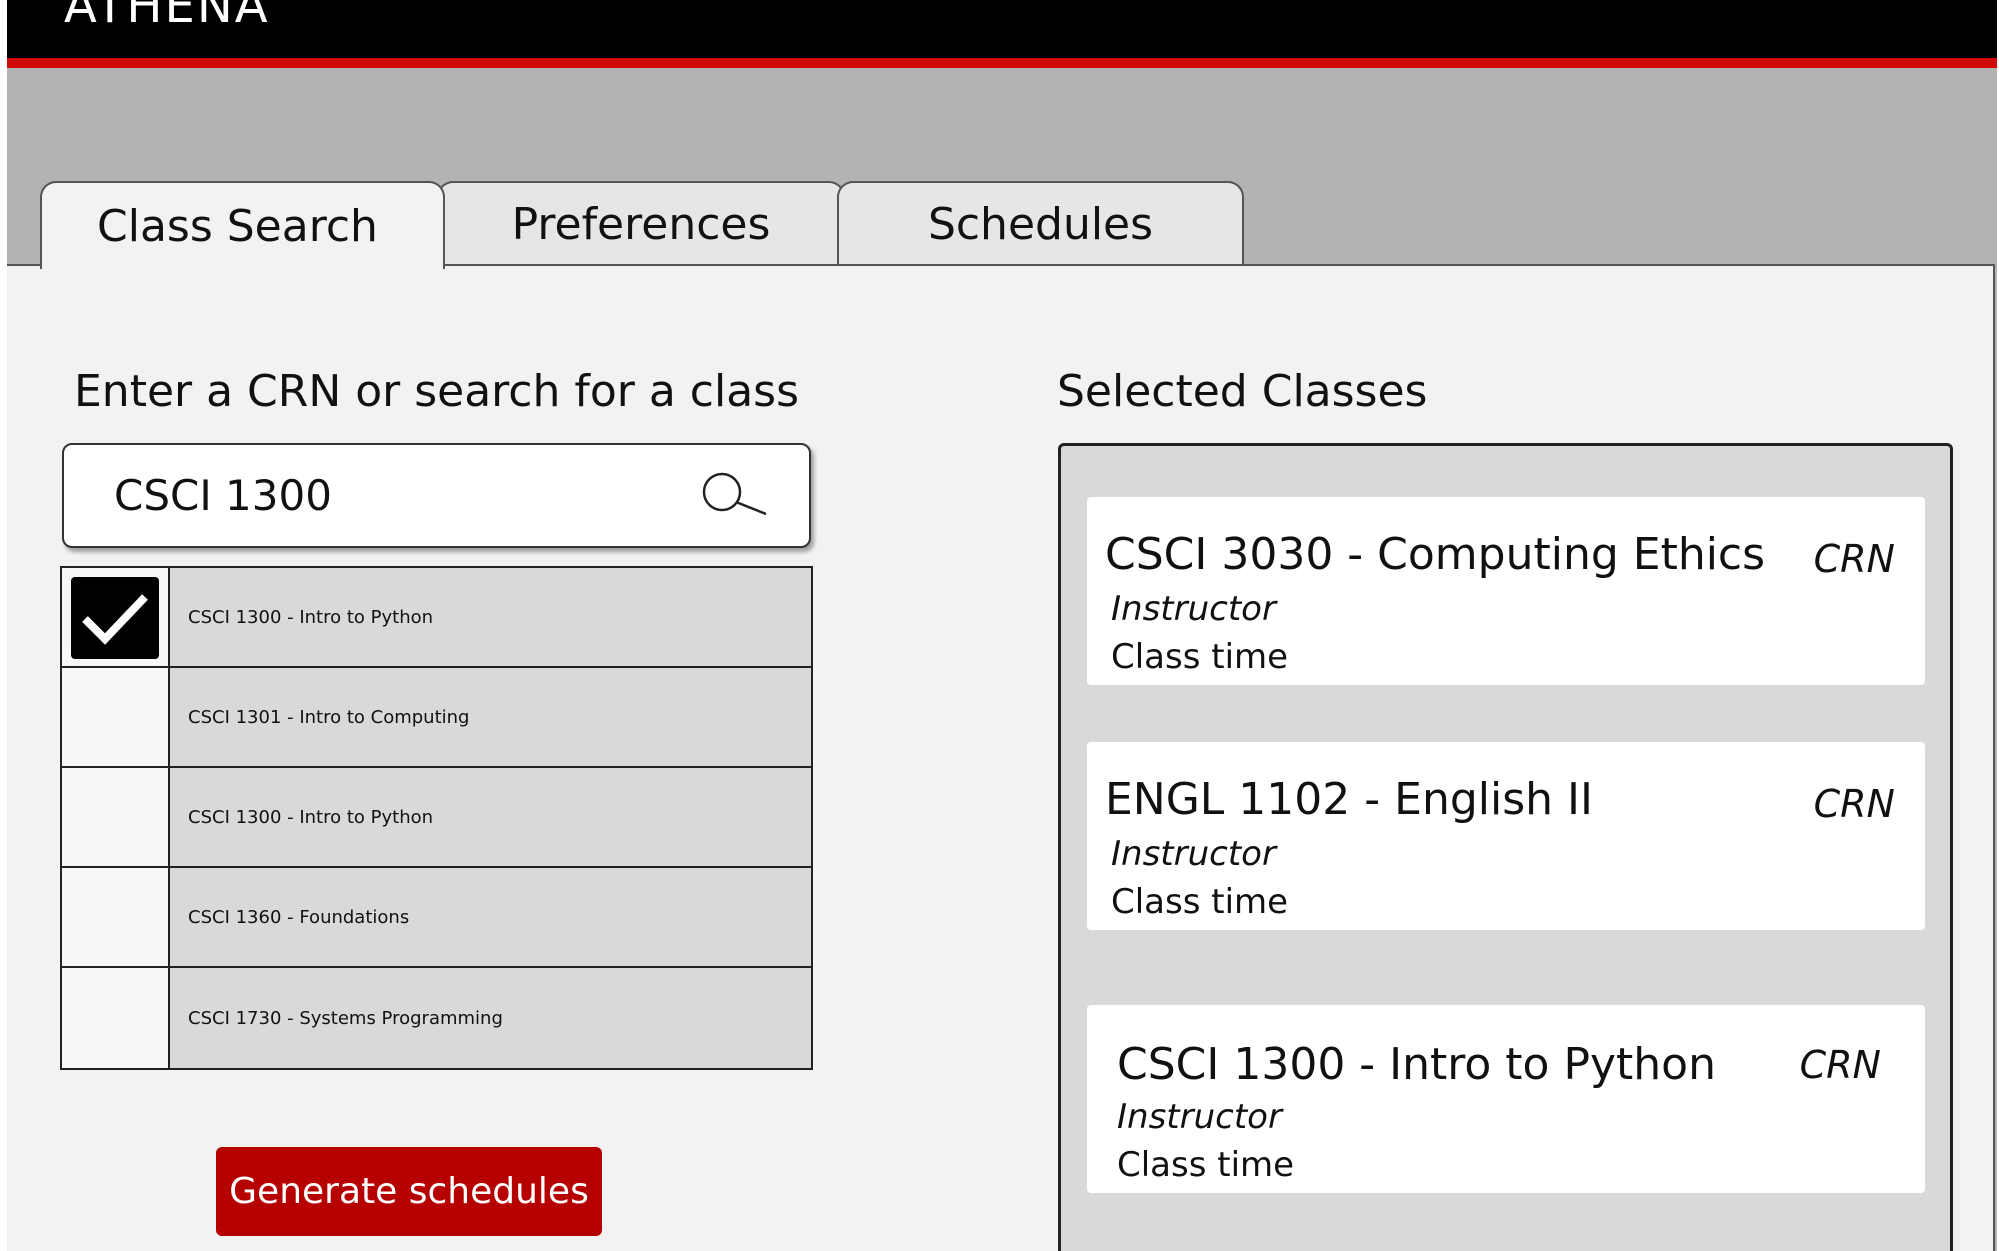 The image size is (1999, 1251). Describe the element at coordinates (490, 917) in the screenshot. I see `result-label: CSCI 1360 - Foundations` at that location.